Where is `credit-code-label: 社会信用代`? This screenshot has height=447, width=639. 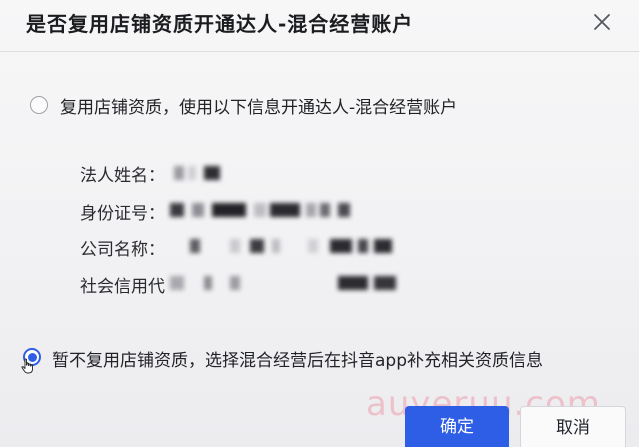 credit-code-label: 社会信用代 is located at coordinates (122, 287).